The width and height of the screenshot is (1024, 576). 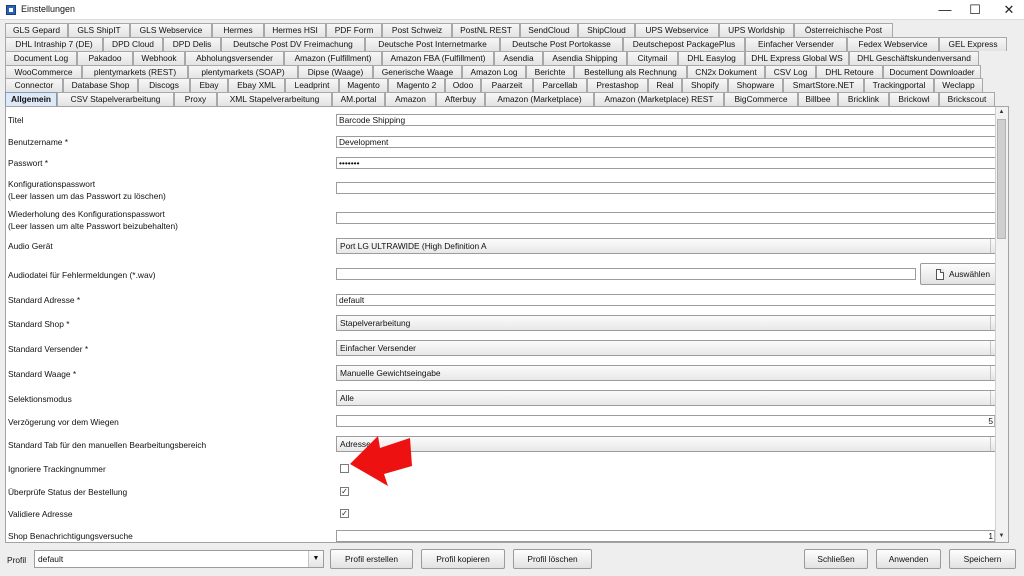 What do you see at coordinates (665, 85) in the screenshot?
I see `tab-real: Real` at bounding box center [665, 85].